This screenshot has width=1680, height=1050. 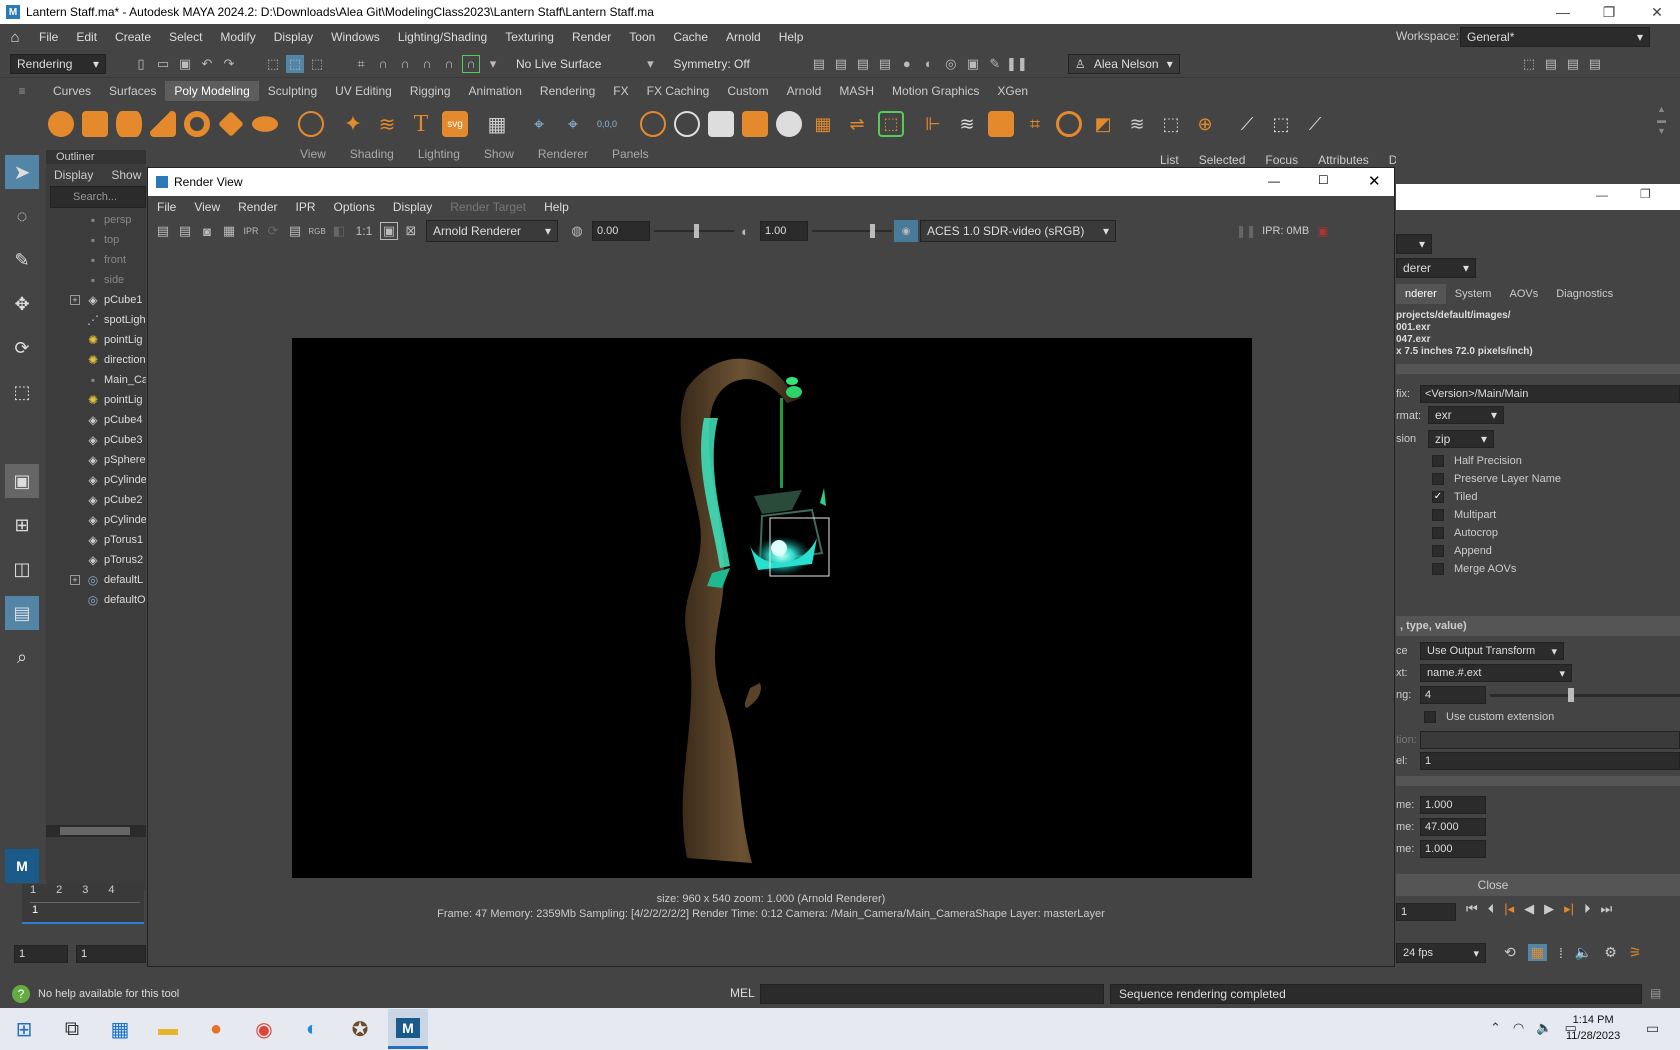 I want to click on shelf-tab-curves: Curves, so click(x=72, y=91).